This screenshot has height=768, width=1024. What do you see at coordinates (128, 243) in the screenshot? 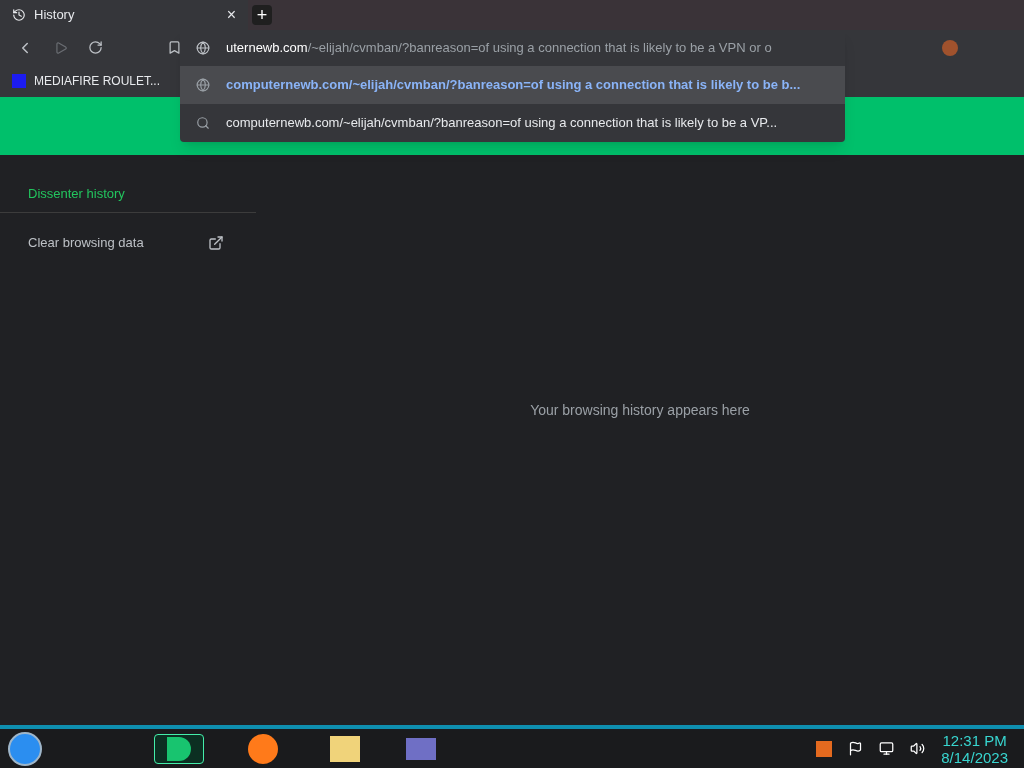
I see `sidebar-item: Clear browsing data` at bounding box center [128, 243].